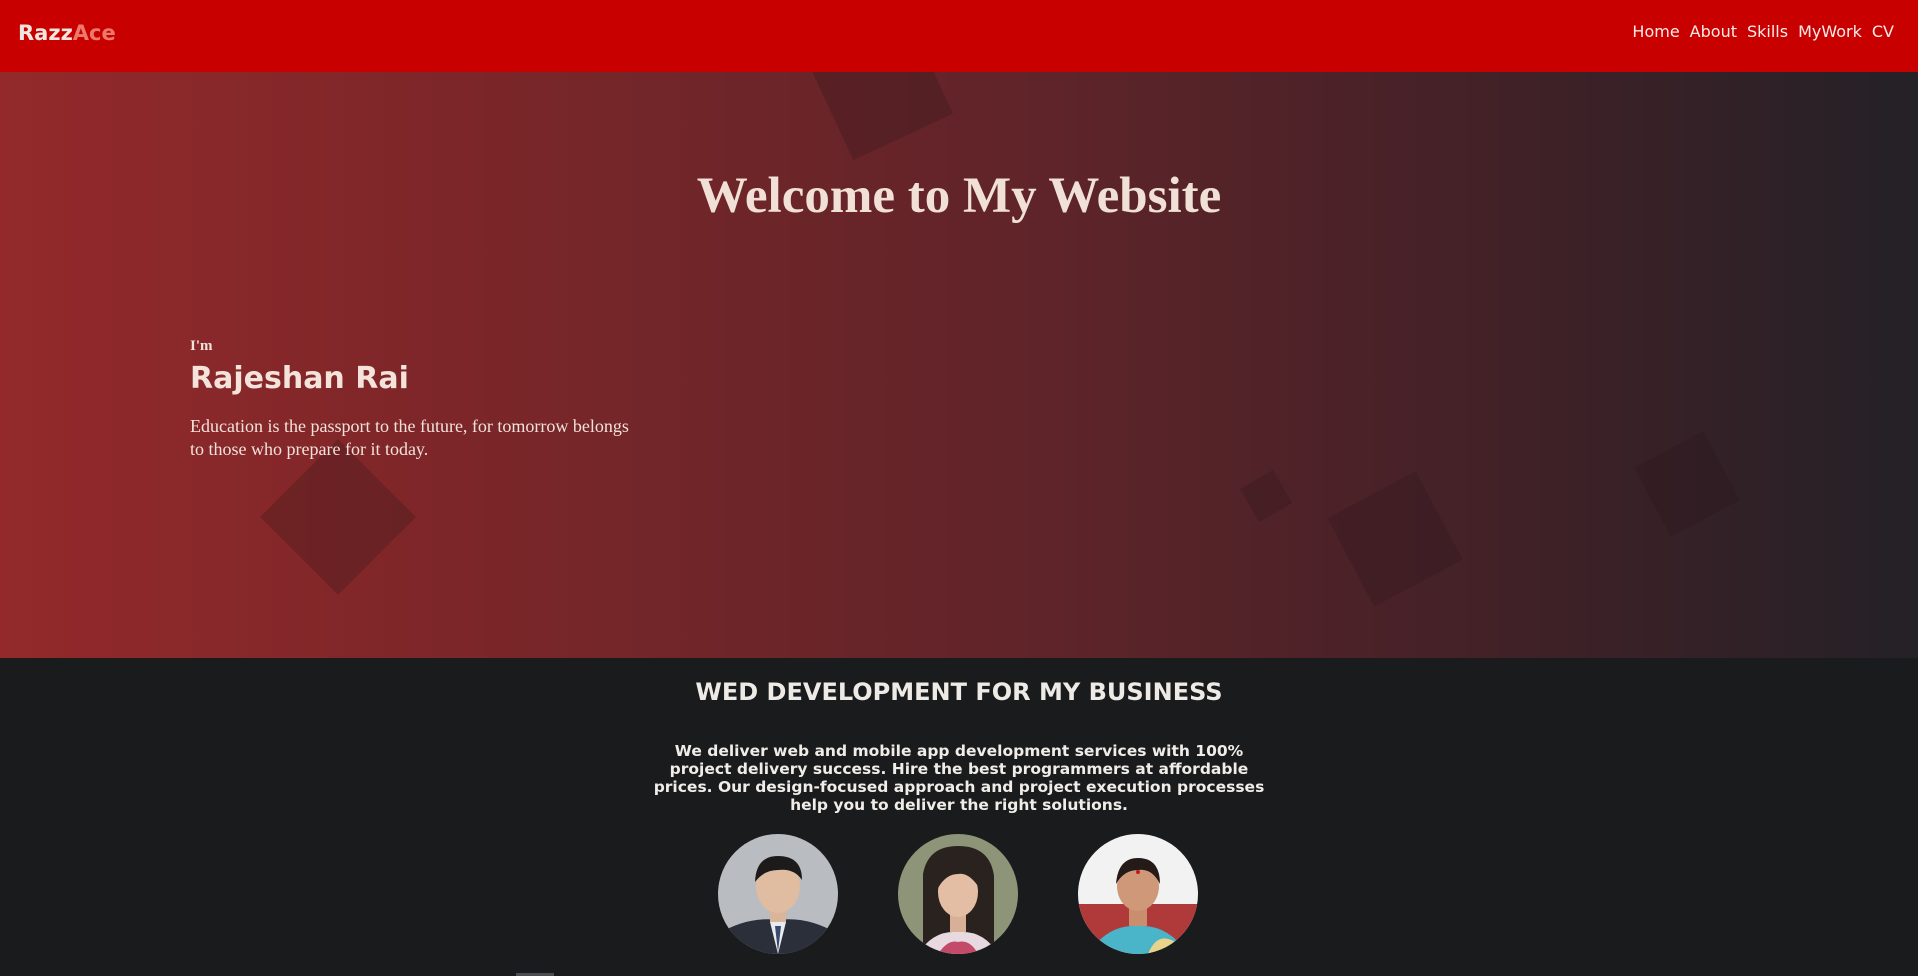  Describe the element at coordinates (1767, 31) in the screenshot. I see `nav-link-skills: Skills` at that location.